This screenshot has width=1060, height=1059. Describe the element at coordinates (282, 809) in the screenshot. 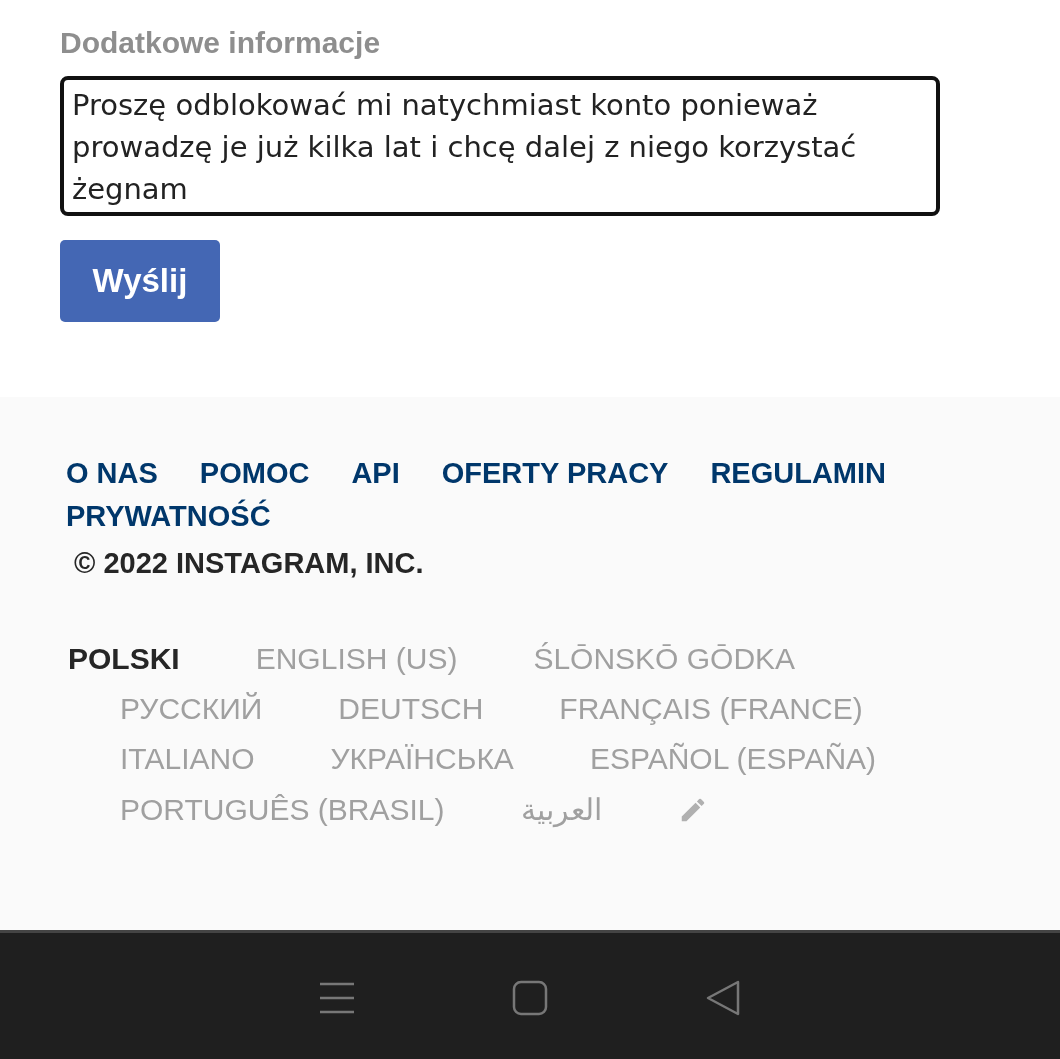

I see `language-link: PORTUGUÊS (BRASIL)` at that location.